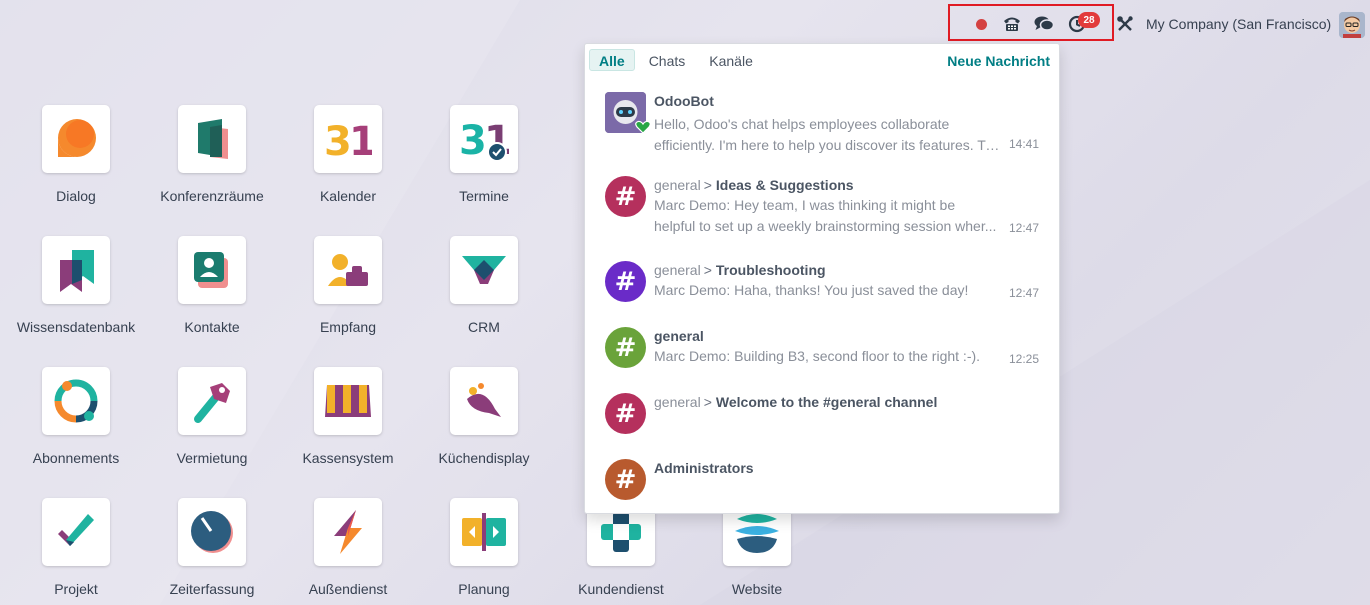 The height and width of the screenshot is (605, 1370). Describe the element at coordinates (212, 589) in the screenshot. I see `app-label: Zeiterfassung` at that location.